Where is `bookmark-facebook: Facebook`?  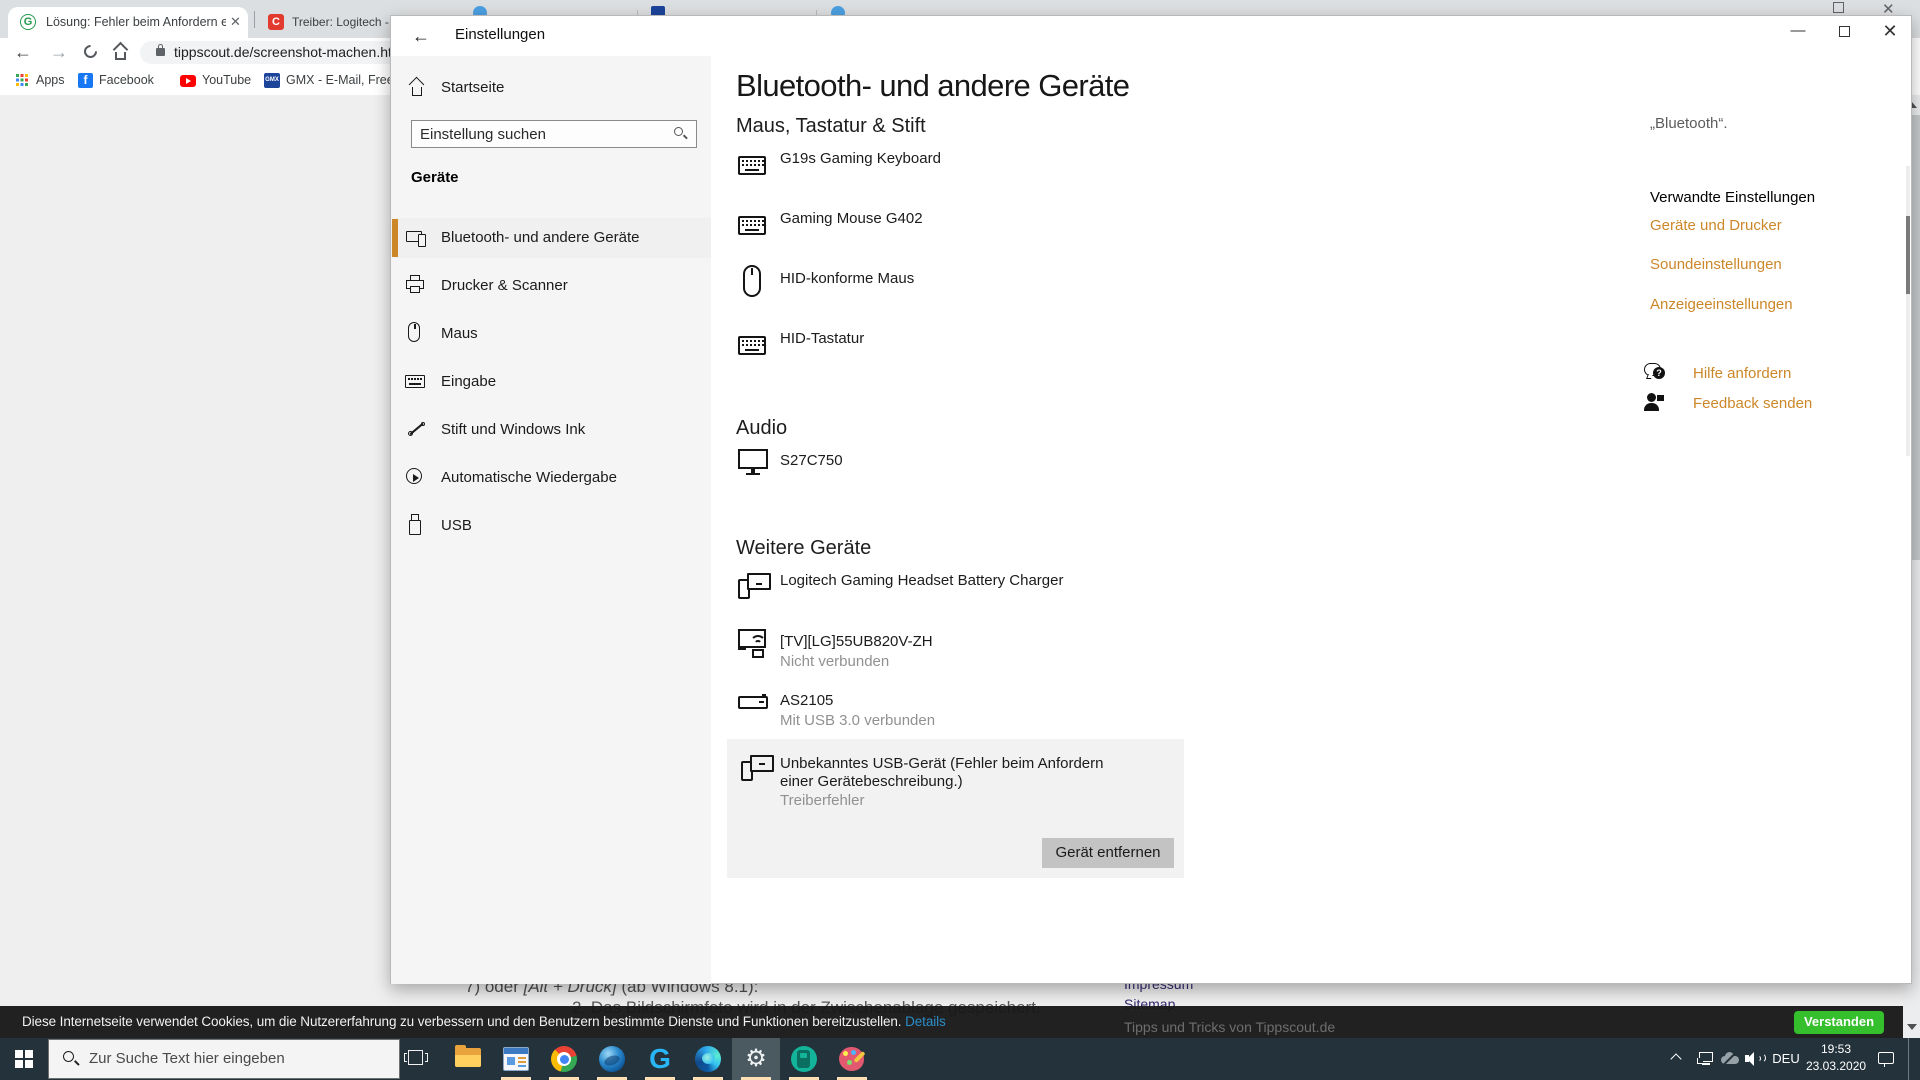 bookmark-facebook: Facebook is located at coordinates (126, 80).